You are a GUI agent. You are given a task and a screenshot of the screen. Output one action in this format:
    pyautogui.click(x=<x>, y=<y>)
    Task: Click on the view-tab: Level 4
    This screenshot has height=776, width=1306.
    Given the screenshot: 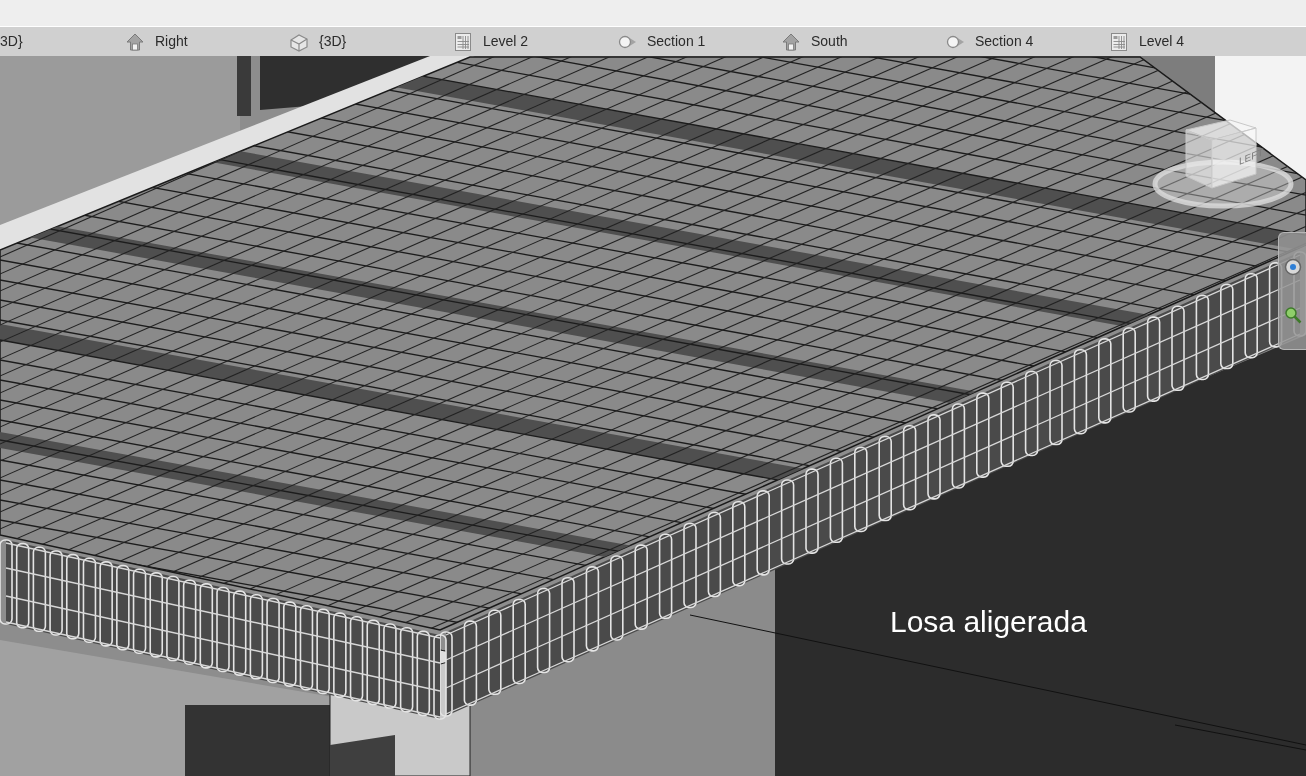 What is the action you would take?
    pyautogui.click(x=1183, y=41)
    